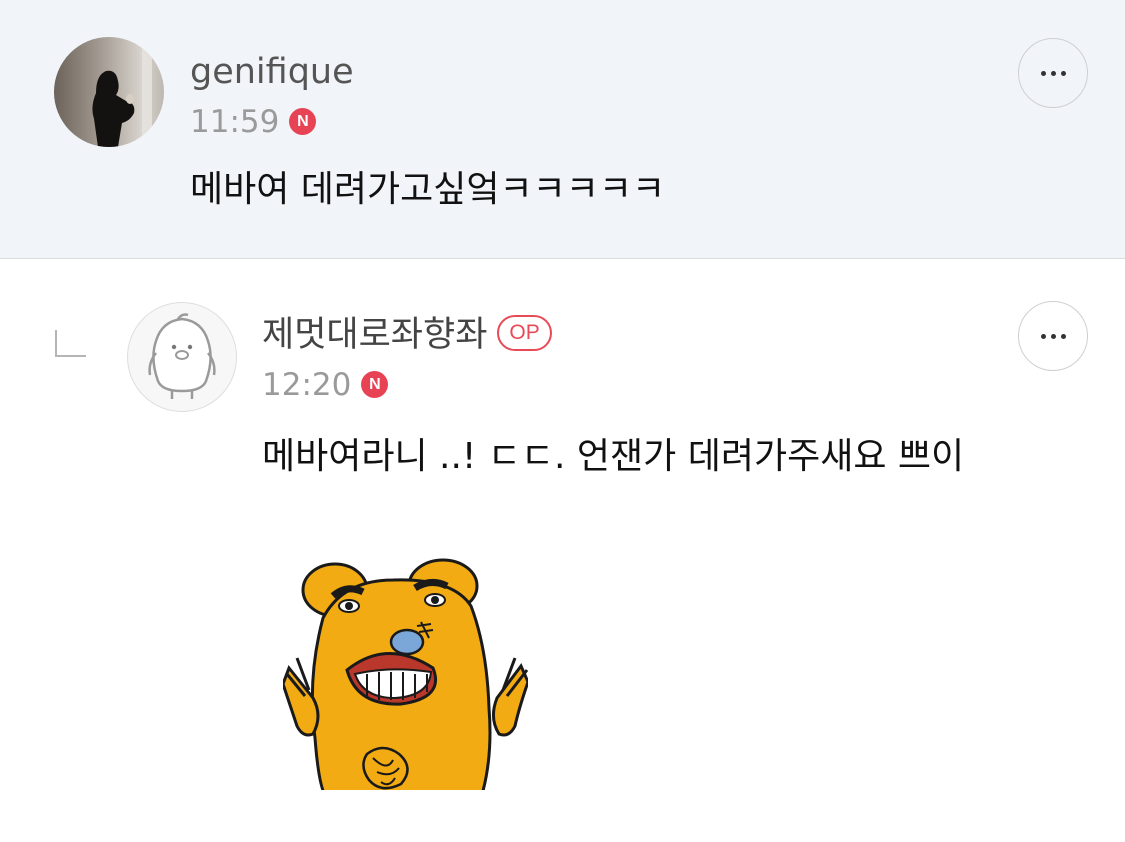  I want to click on default-penguin-avatar, so click(182, 356).